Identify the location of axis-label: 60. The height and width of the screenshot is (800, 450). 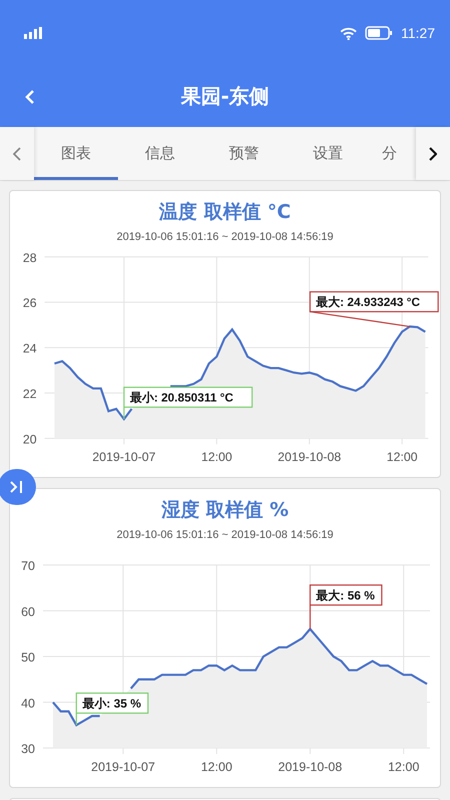
(28, 611).